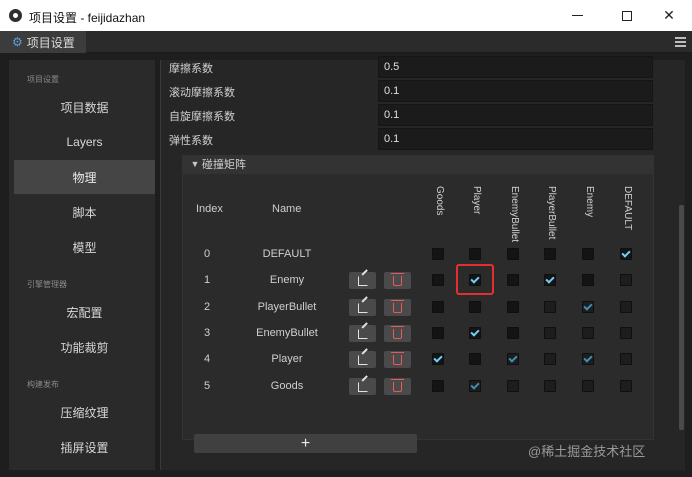  I want to click on row-index: 1, so click(207, 280).